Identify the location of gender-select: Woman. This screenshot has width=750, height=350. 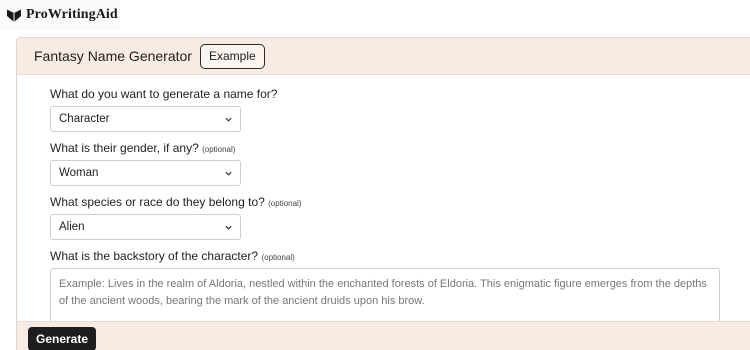
(145, 173).